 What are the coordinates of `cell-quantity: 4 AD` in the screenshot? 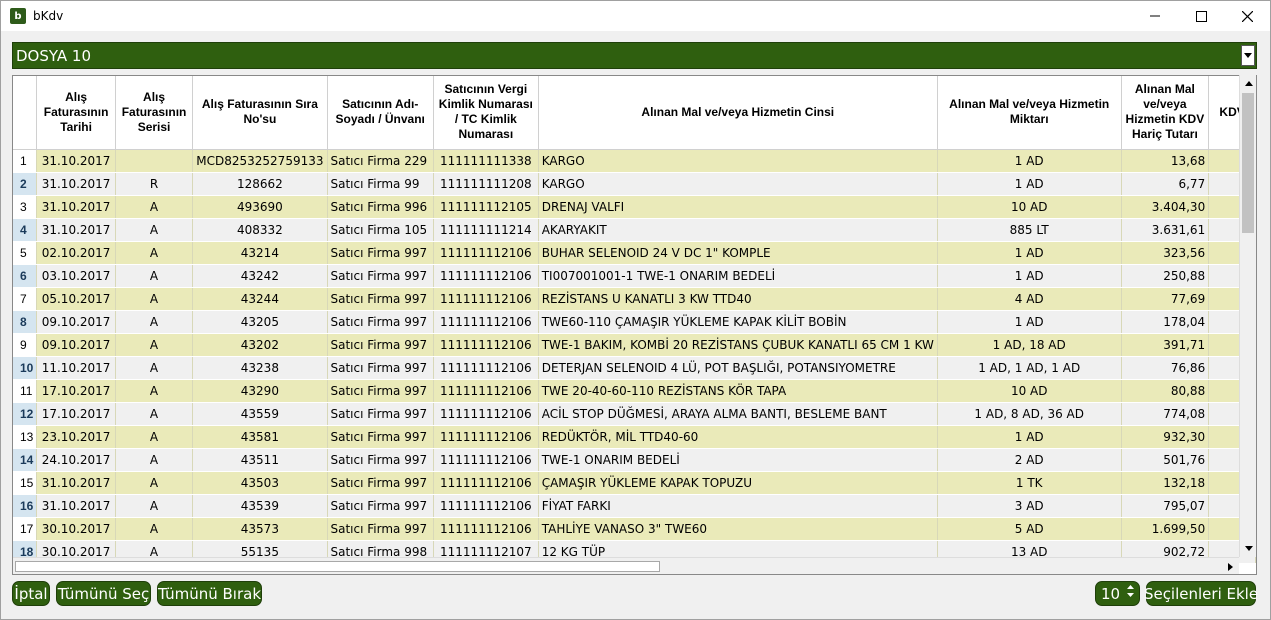 It's located at (1029, 299).